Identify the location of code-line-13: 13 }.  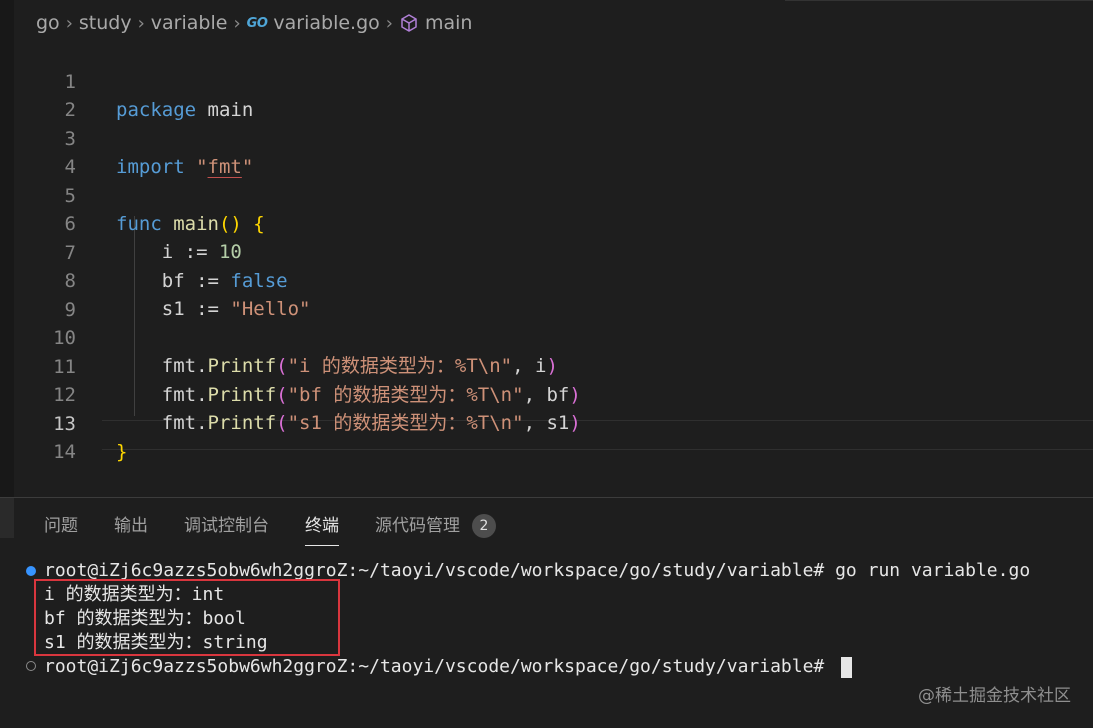
(553, 422).